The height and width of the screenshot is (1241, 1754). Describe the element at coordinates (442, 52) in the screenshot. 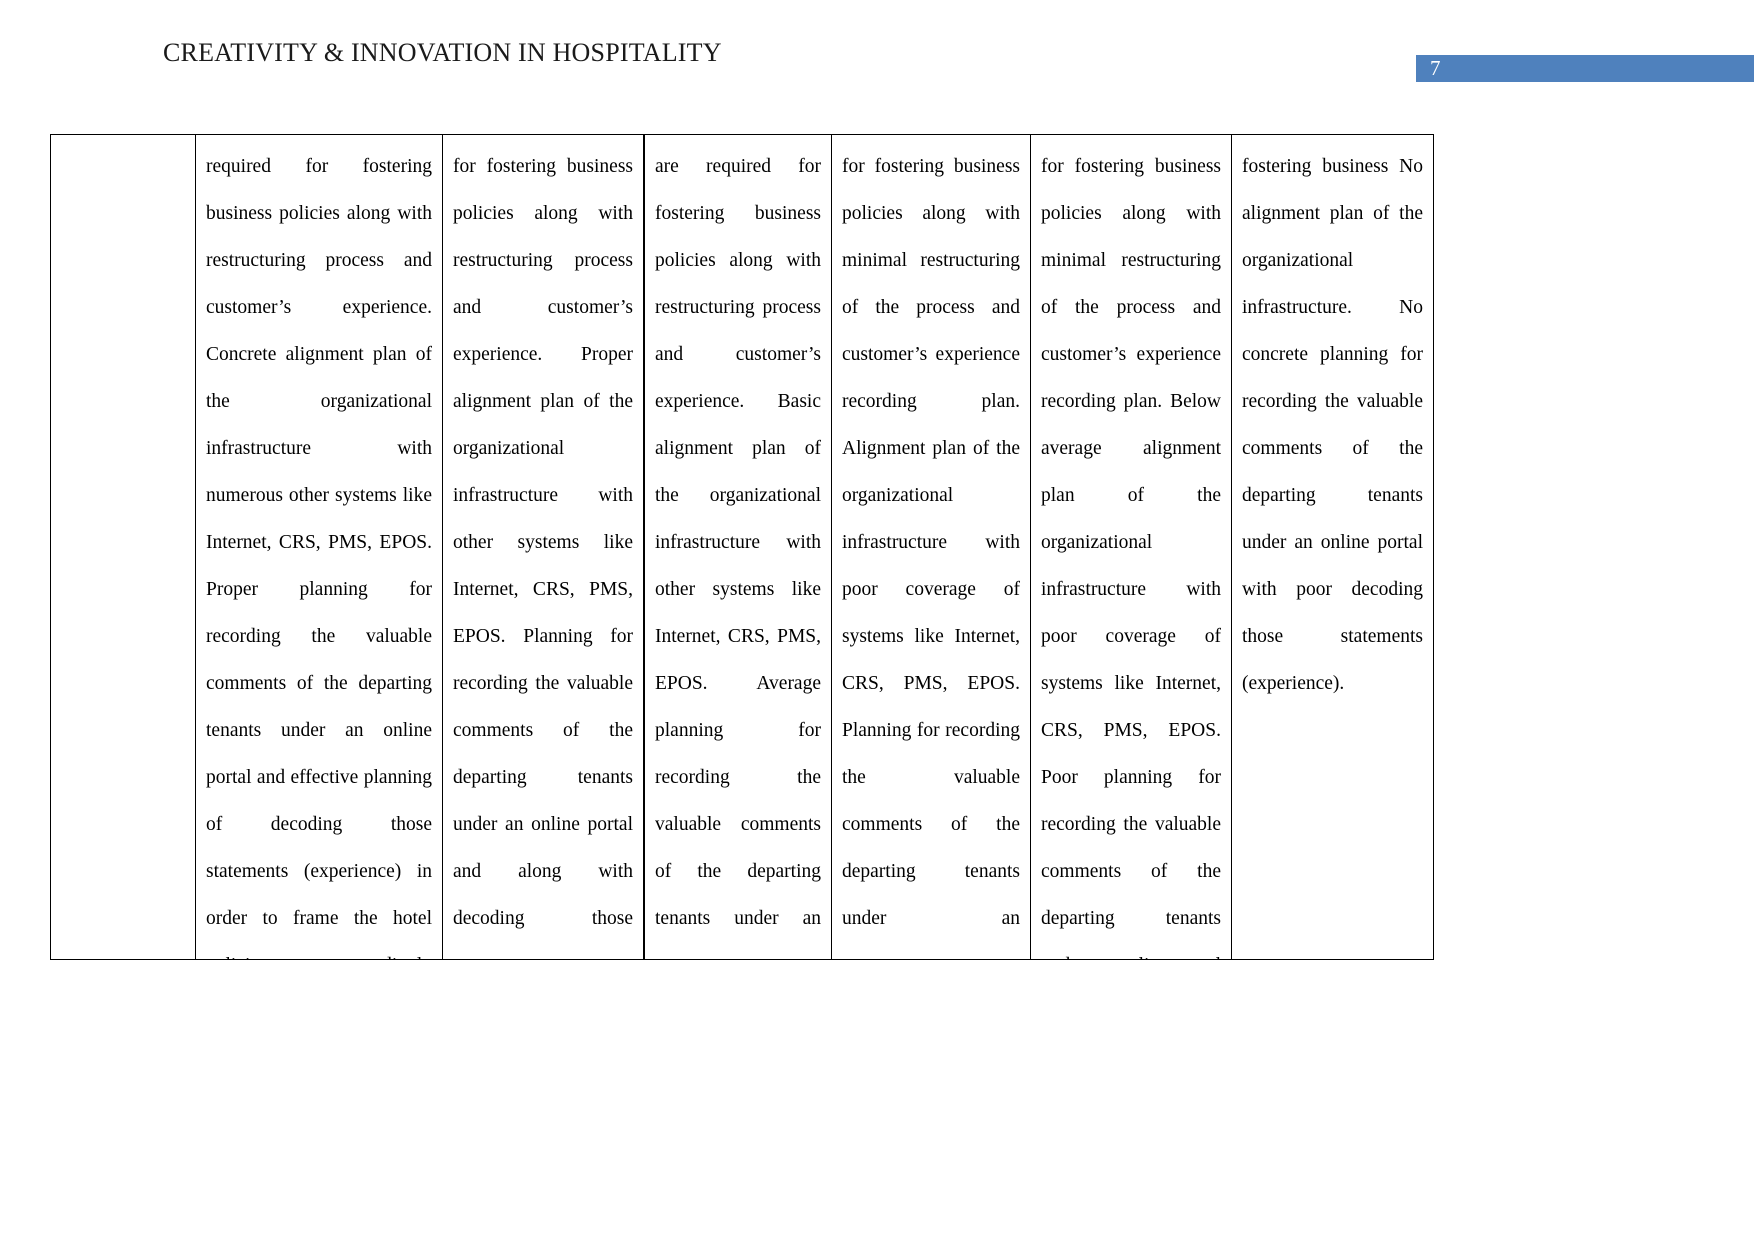

I see `page-title: CREATIVITY & INNOVATION IN HOSPITALITY` at that location.